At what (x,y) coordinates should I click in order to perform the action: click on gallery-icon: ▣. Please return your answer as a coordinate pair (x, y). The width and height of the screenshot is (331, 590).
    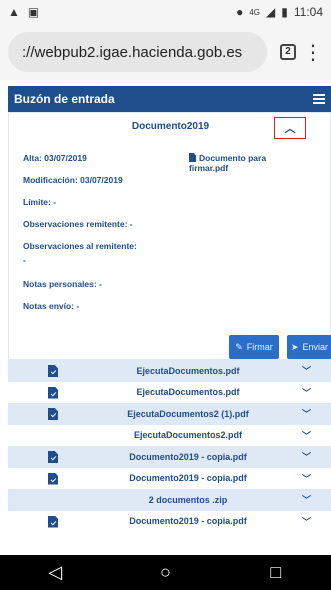
    Looking at the image, I should click on (33, 12).